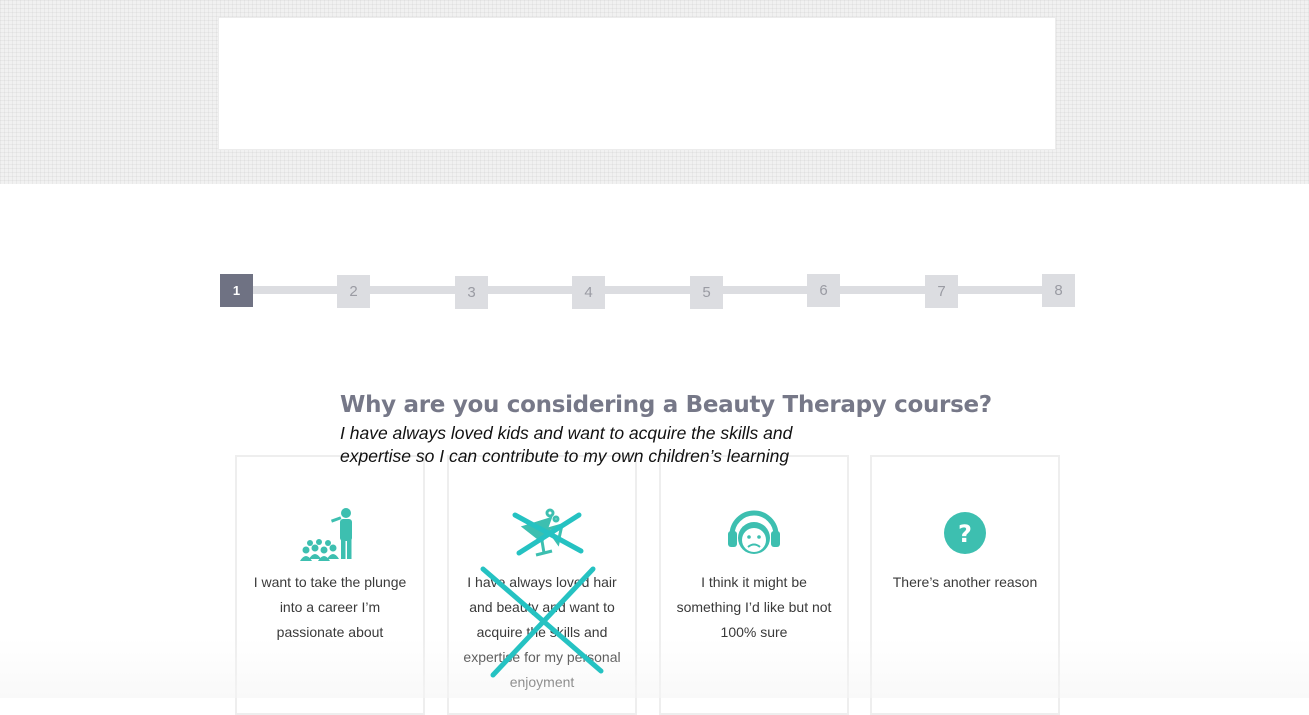 The image size is (1309, 715). I want to click on question-mark-icon: ?, so click(965, 535).